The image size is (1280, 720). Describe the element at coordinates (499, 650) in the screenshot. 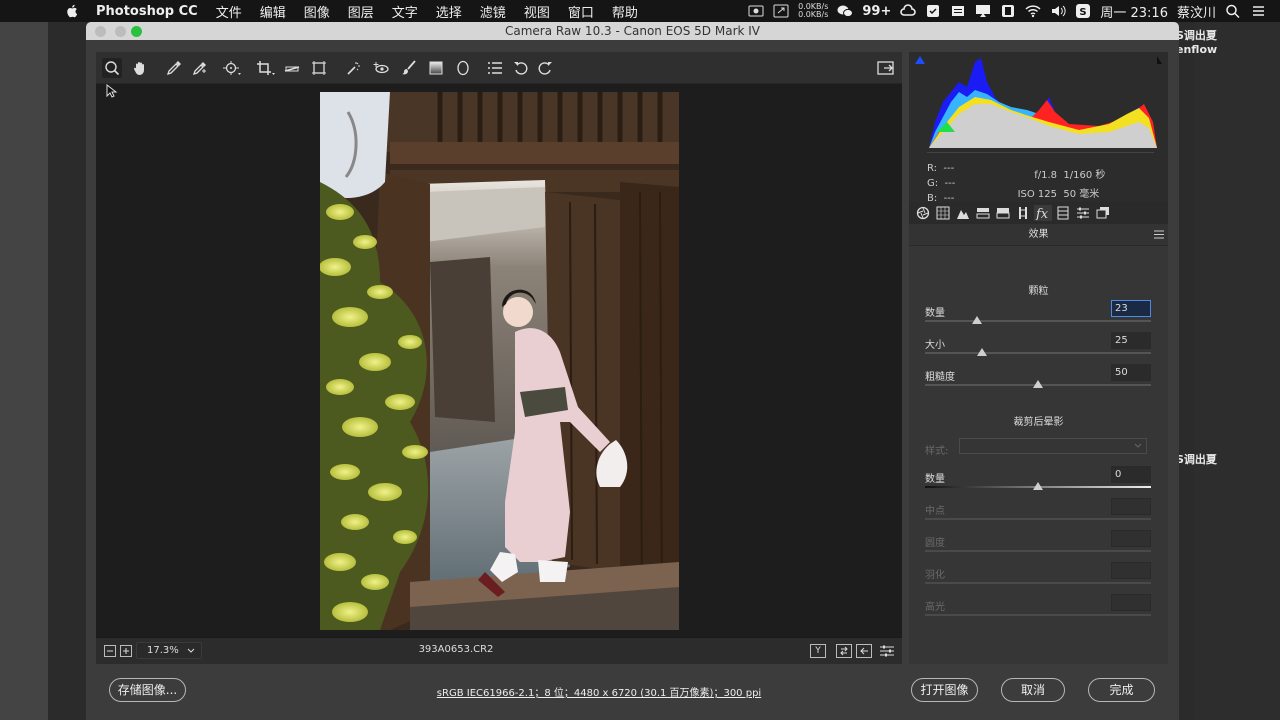

I see `preview-status-bar: 17.3% 393A0653.CR2 Y` at that location.